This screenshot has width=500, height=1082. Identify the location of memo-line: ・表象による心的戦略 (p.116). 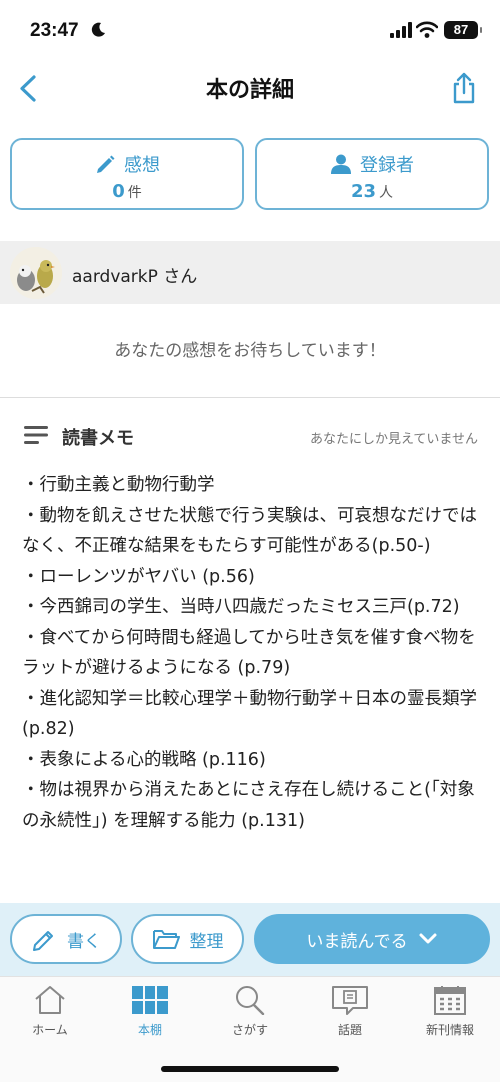
(144, 759).